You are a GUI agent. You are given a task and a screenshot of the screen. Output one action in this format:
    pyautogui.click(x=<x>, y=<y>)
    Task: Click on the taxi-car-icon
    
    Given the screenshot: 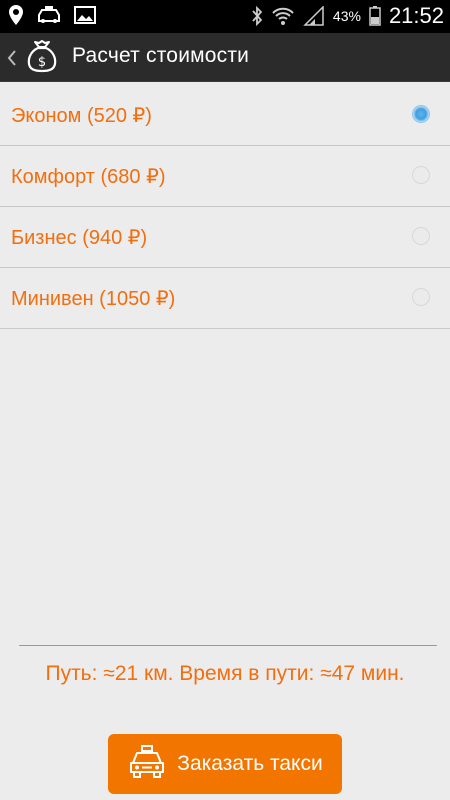 What is the action you would take?
    pyautogui.click(x=49, y=15)
    